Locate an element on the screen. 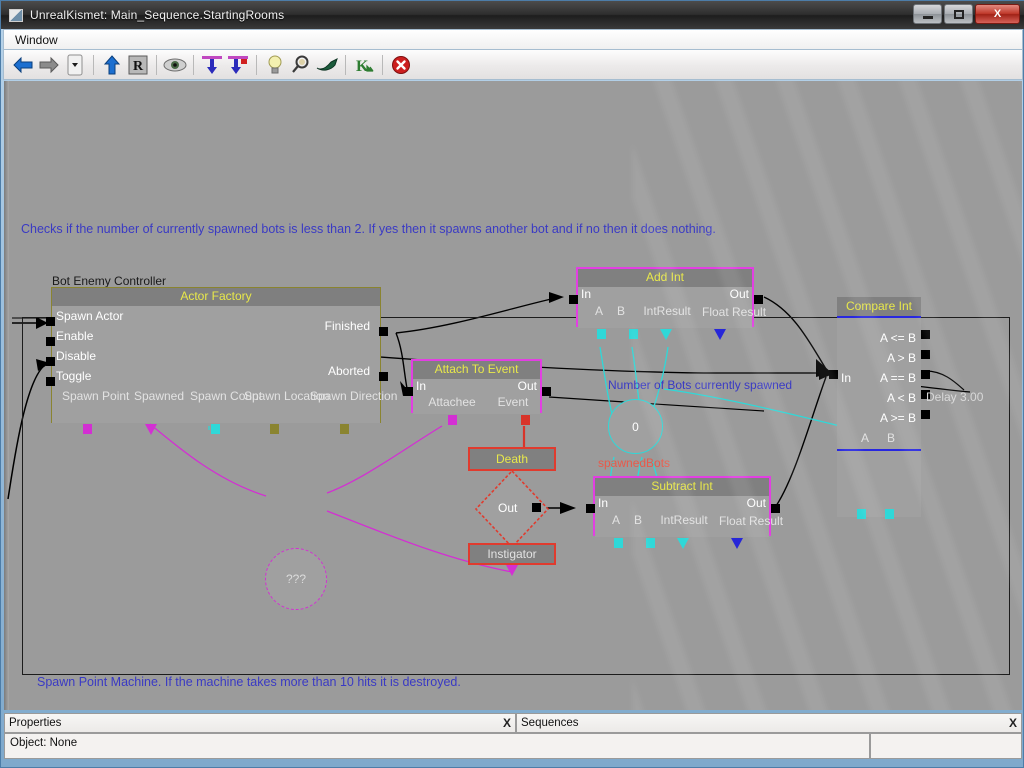 The width and height of the screenshot is (1024, 768). minimize-button is located at coordinates (927, 14).